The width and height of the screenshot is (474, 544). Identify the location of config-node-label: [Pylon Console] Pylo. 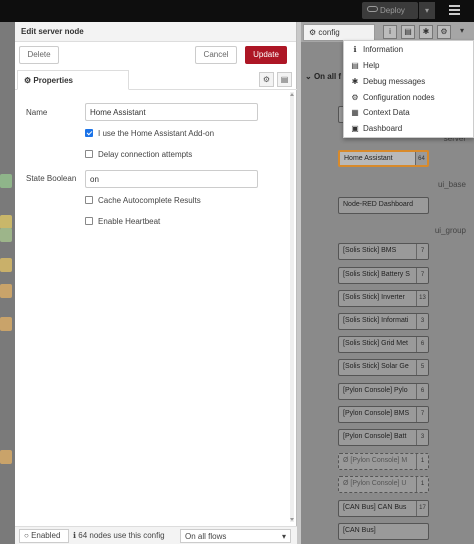
(375, 390).